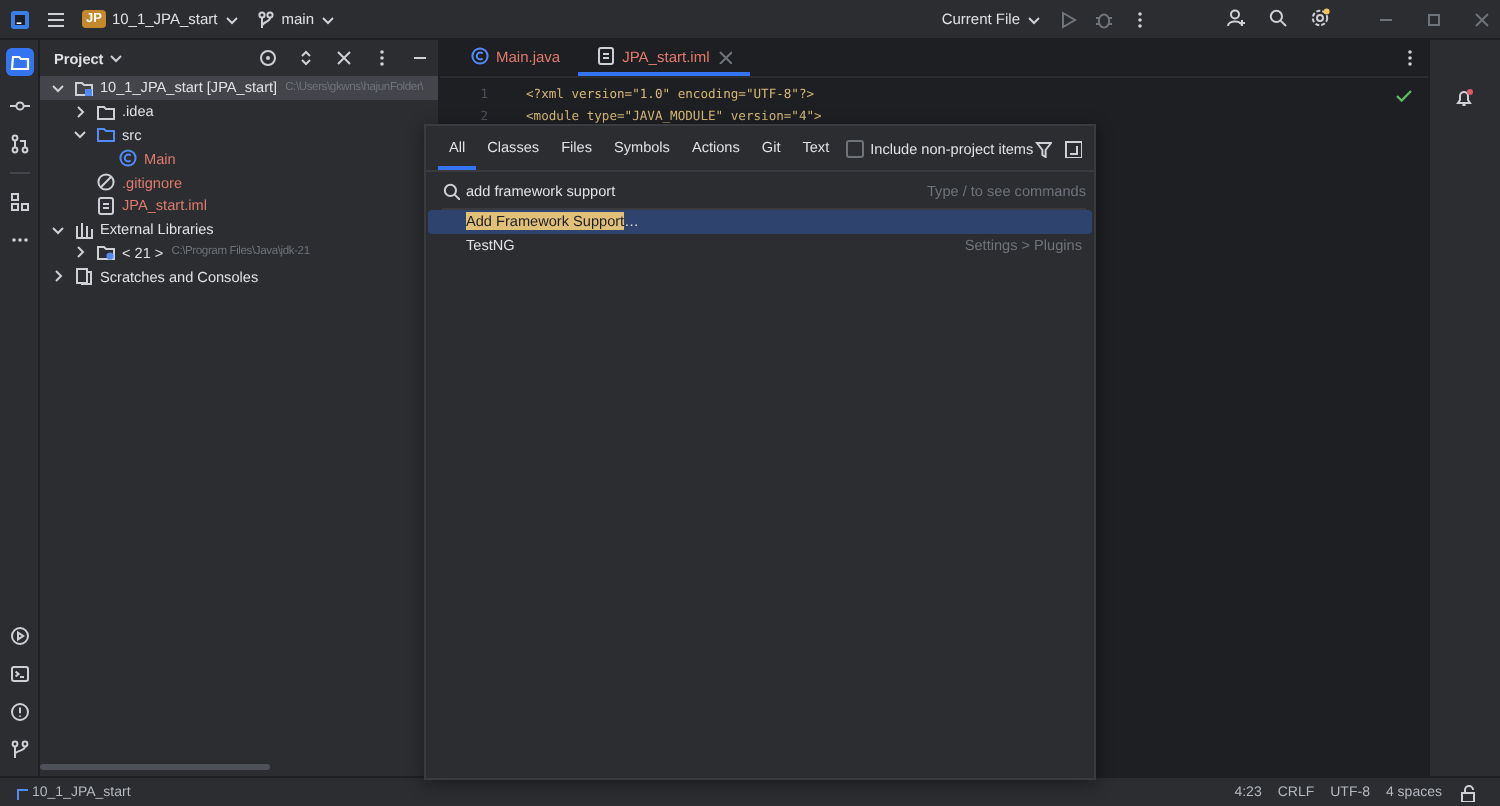 The height and width of the screenshot is (806, 1500). Describe the element at coordinates (84, 87) in the screenshot. I see `module-folder-icon` at that location.